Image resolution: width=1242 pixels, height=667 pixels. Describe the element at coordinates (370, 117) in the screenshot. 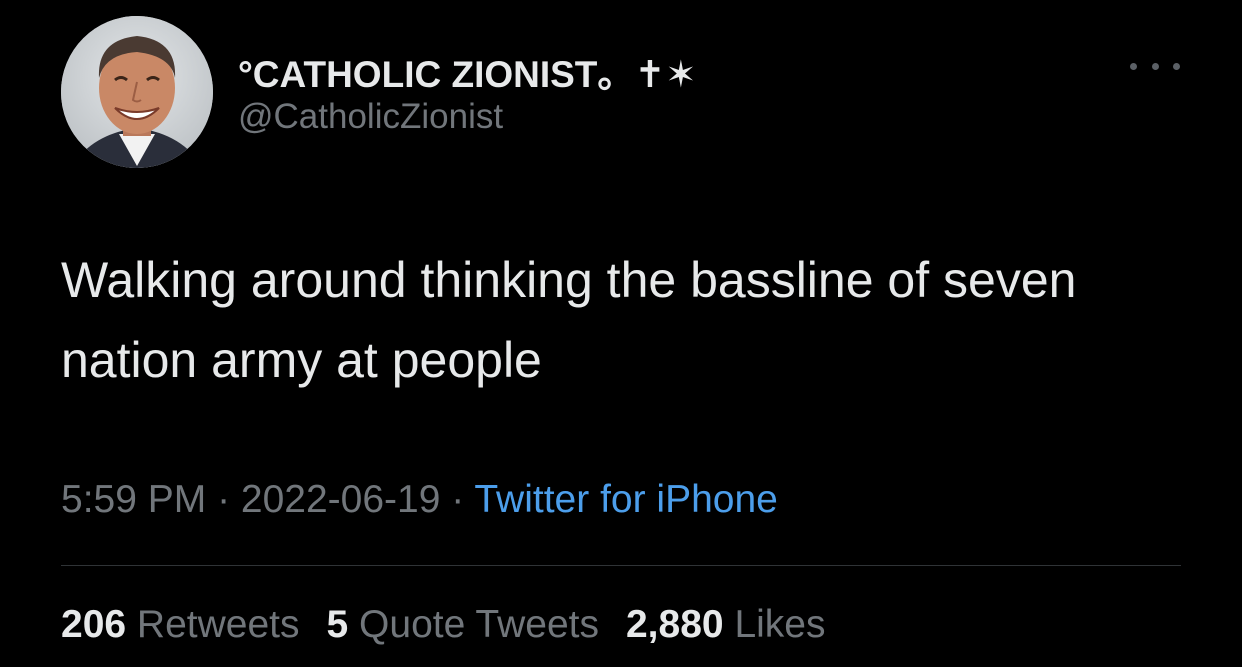

I see `author-handle: @CatholicZionist` at that location.